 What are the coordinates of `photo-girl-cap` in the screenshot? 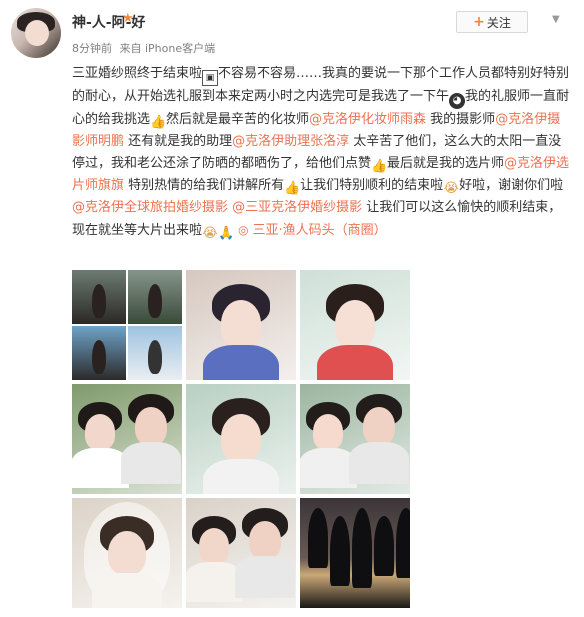 It's located at (241, 439).